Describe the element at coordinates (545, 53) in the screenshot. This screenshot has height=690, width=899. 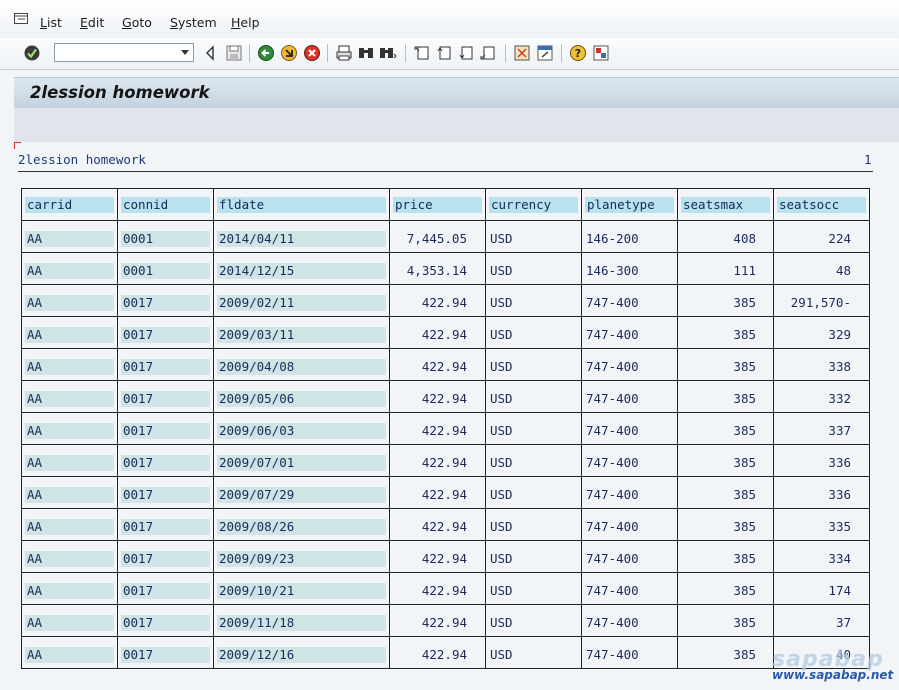
I see `shortcut-icon` at that location.